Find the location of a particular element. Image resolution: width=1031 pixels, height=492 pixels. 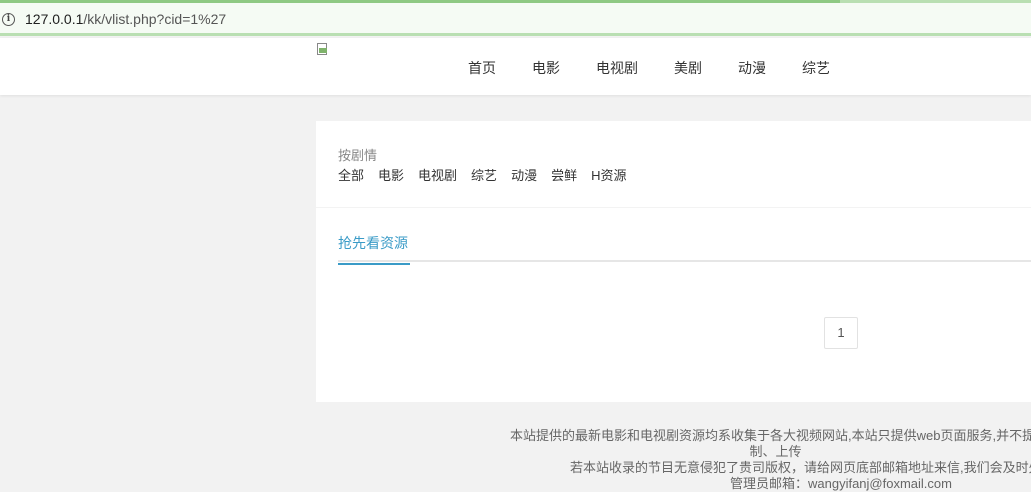

info-icon: i is located at coordinates (8, 19).